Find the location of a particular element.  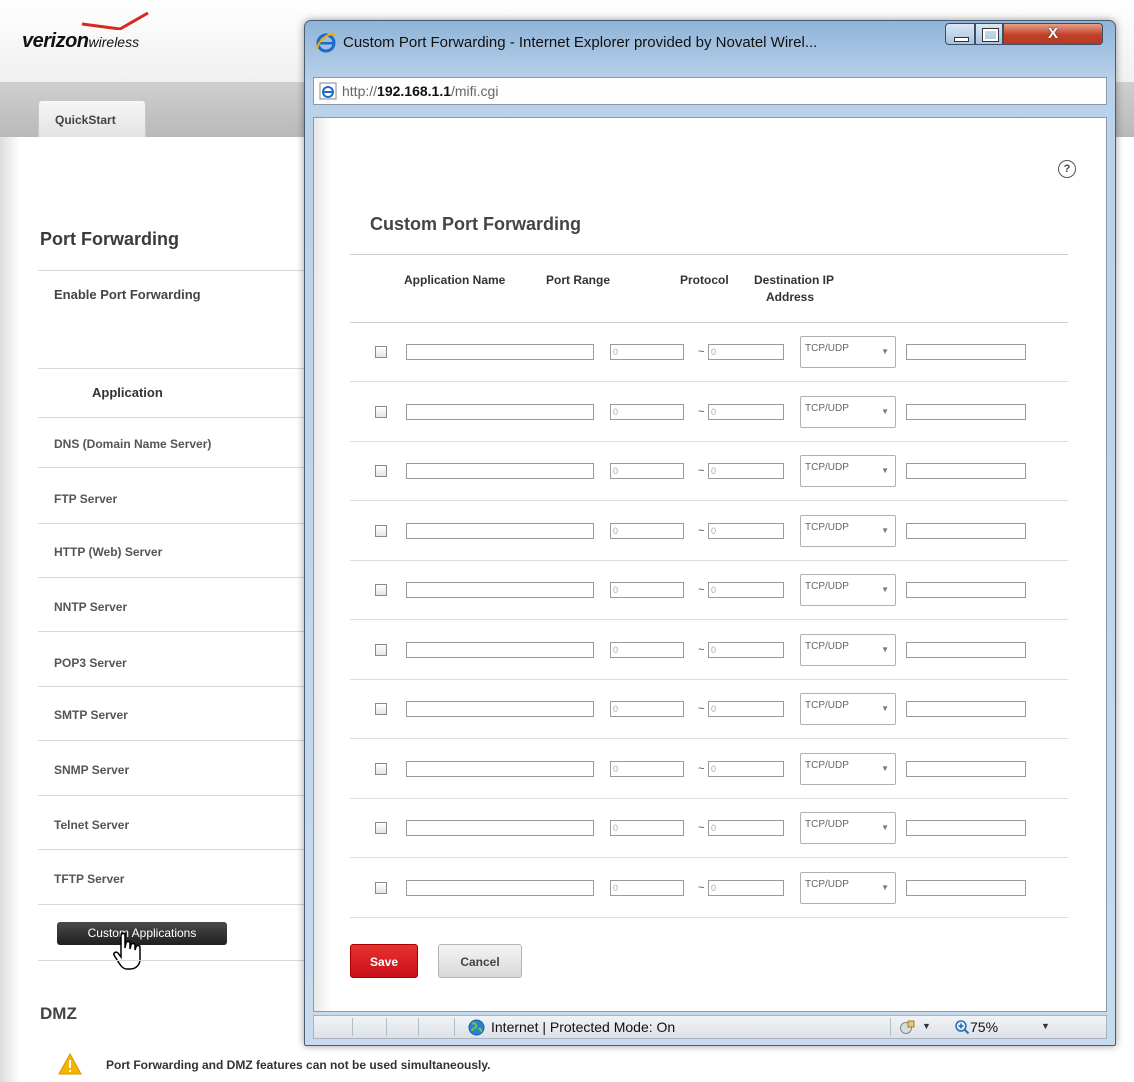

address-bar: http://192.168.1.1/mifi.cgi is located at coordinates (710, 91).